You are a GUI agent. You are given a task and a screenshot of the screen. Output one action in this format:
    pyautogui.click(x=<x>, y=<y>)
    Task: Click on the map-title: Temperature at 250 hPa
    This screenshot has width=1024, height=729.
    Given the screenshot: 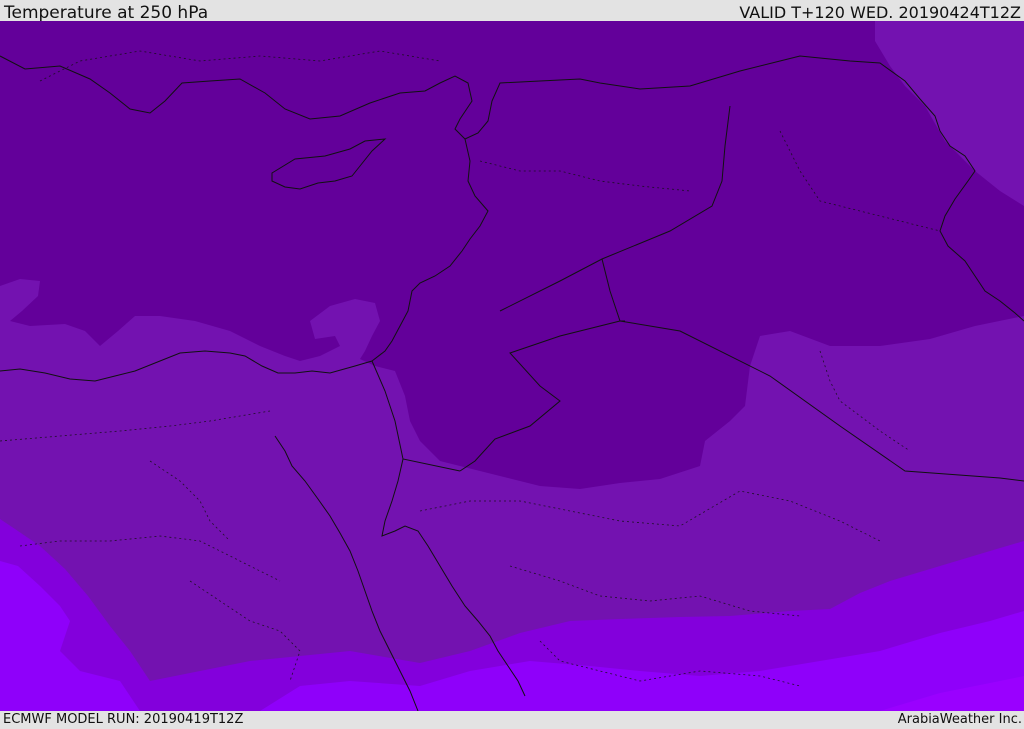 What is the action you would take?
    pyautogui.click(x=106, y=13)
    